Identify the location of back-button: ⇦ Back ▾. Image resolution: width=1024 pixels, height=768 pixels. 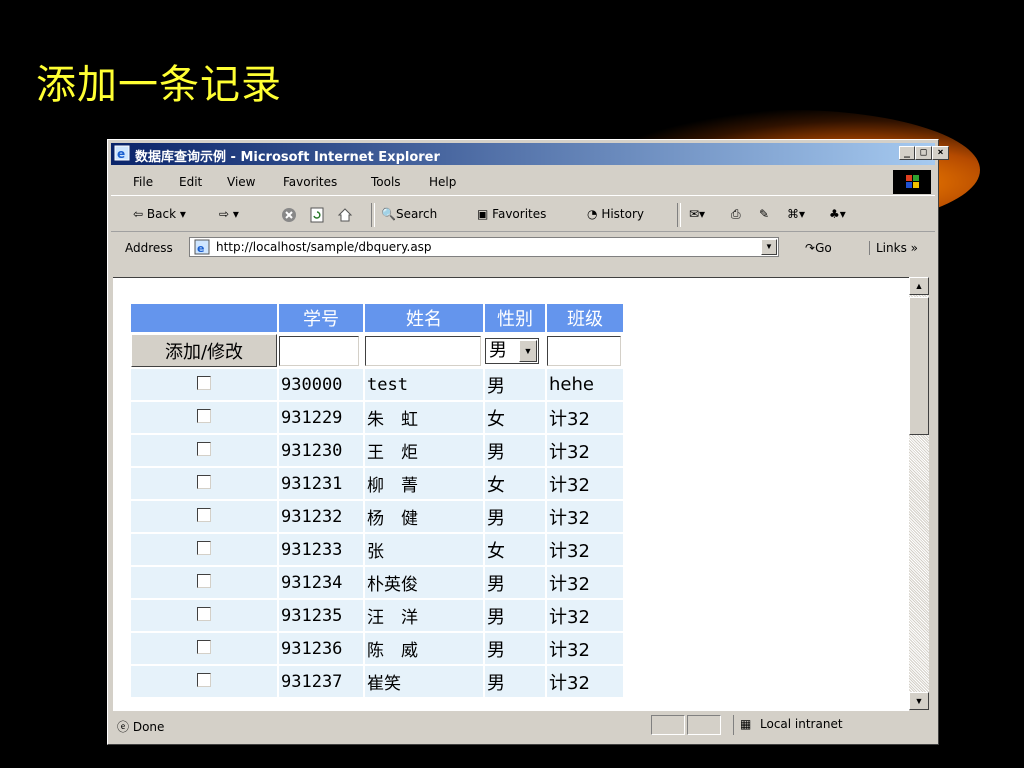
(159, 214).